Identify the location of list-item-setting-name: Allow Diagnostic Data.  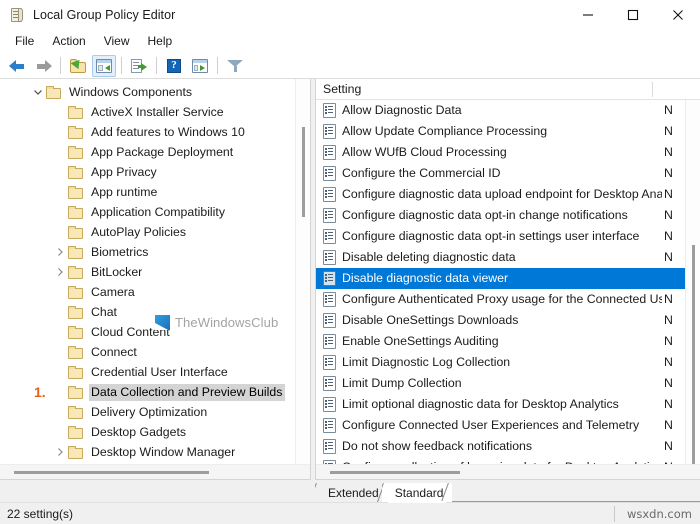
(402, 110).